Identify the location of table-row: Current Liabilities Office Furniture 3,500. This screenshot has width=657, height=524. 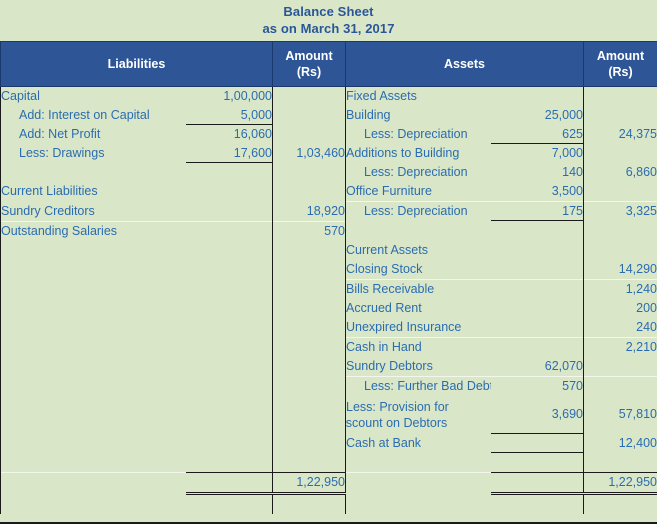
(328, 192).